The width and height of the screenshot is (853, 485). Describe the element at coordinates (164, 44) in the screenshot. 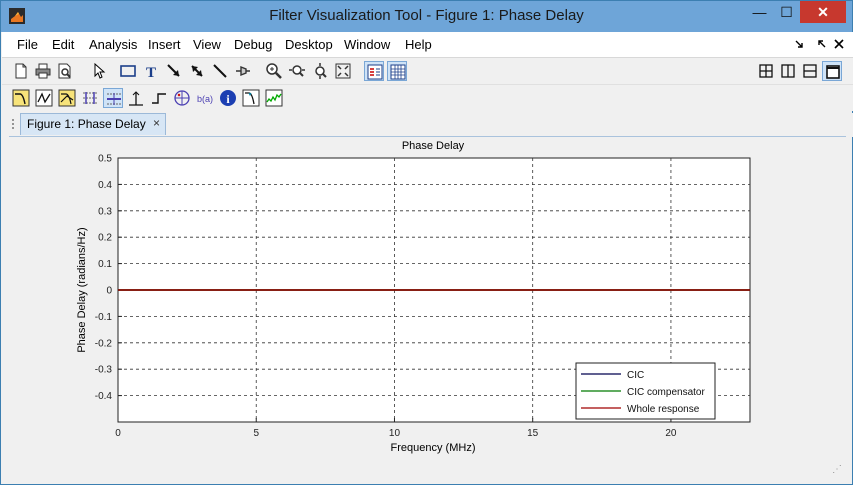

I see `menu-insert: Insert` at that location.